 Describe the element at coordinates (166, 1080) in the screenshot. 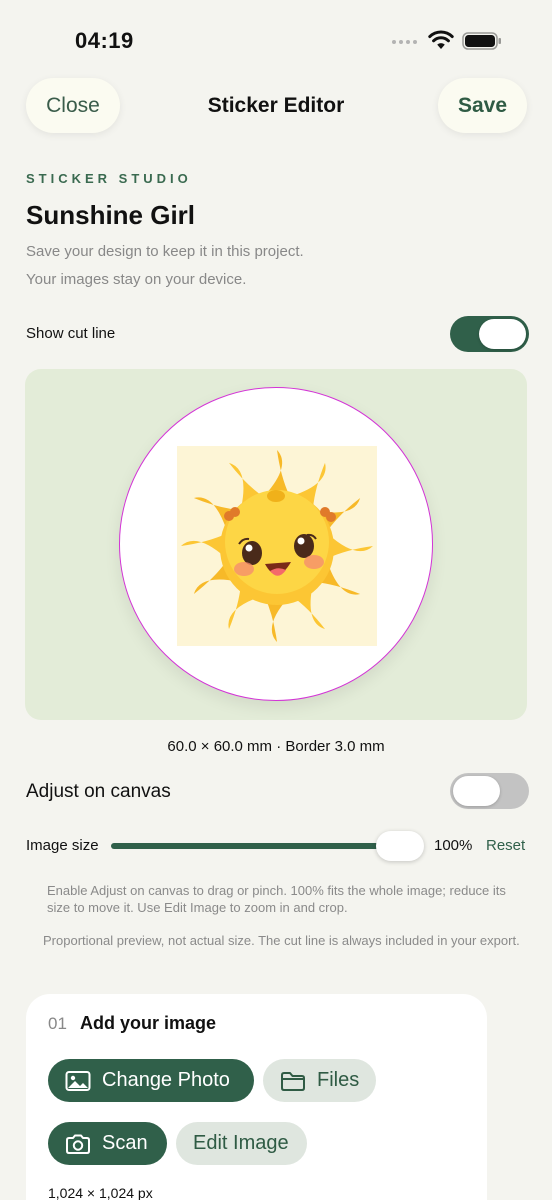

I see `change-photo-label: Change Photo` at that location.